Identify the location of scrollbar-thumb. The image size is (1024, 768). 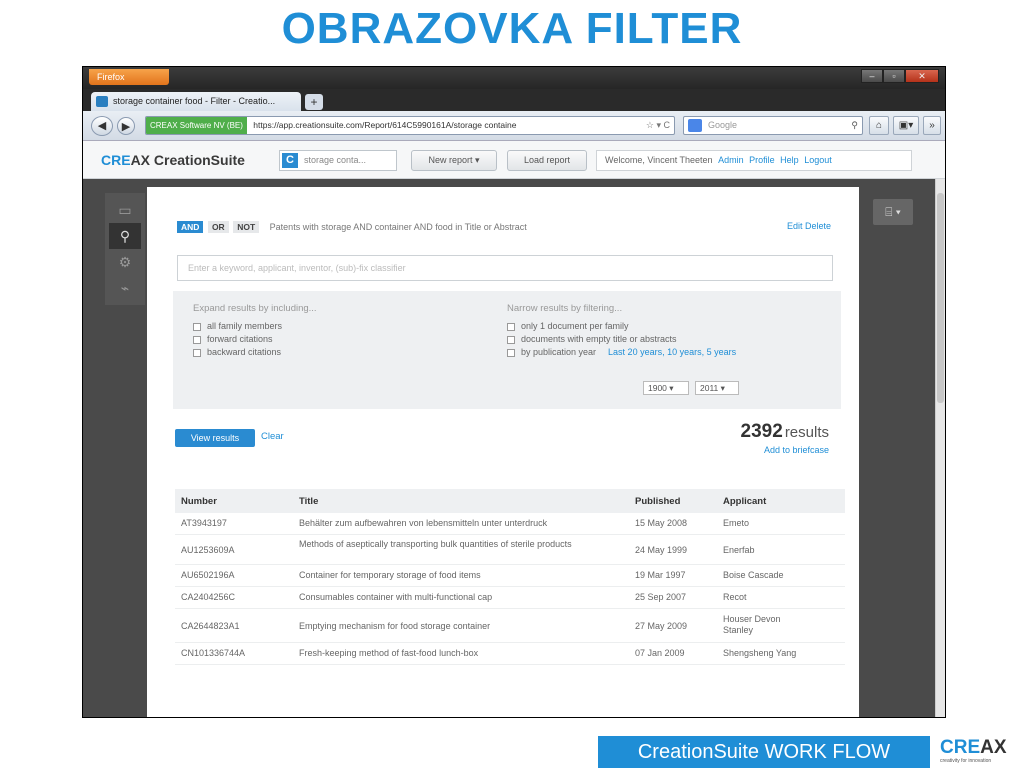
(940, 298).